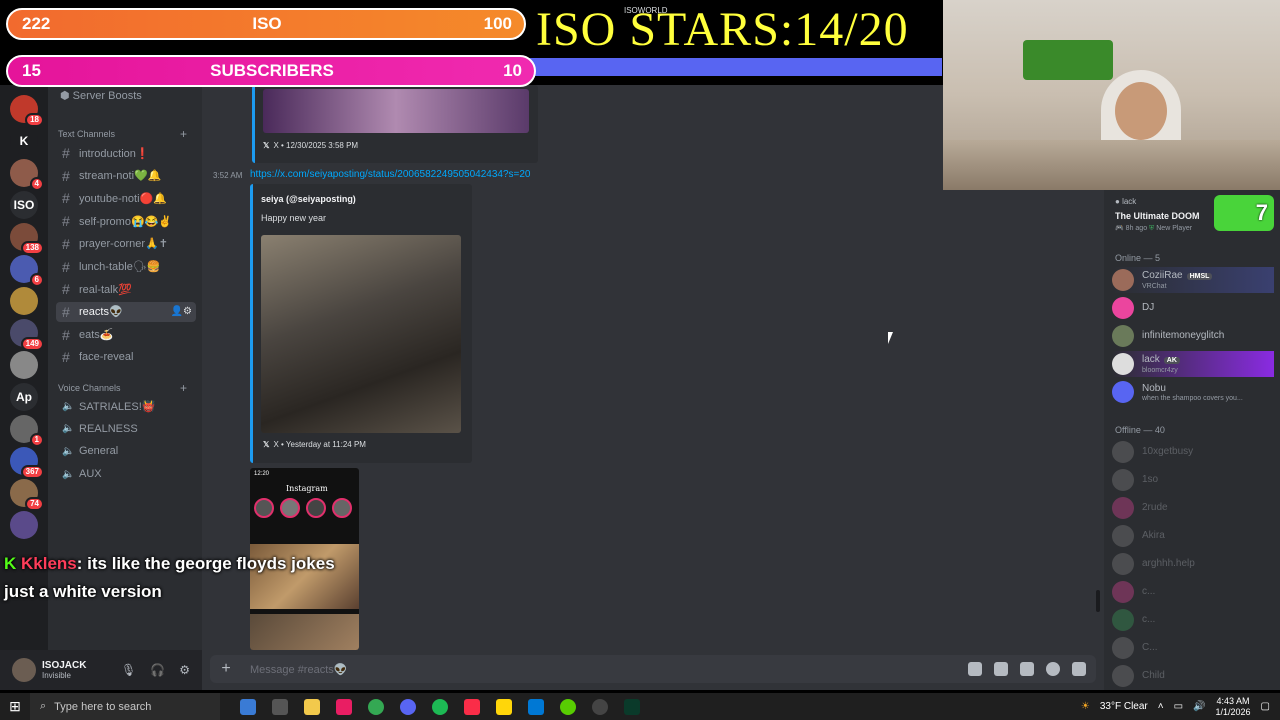  What do you see at coordinates (1193, 676) in the screenshot?
I see `member-item: Child` at bounding box center [1193, 676].